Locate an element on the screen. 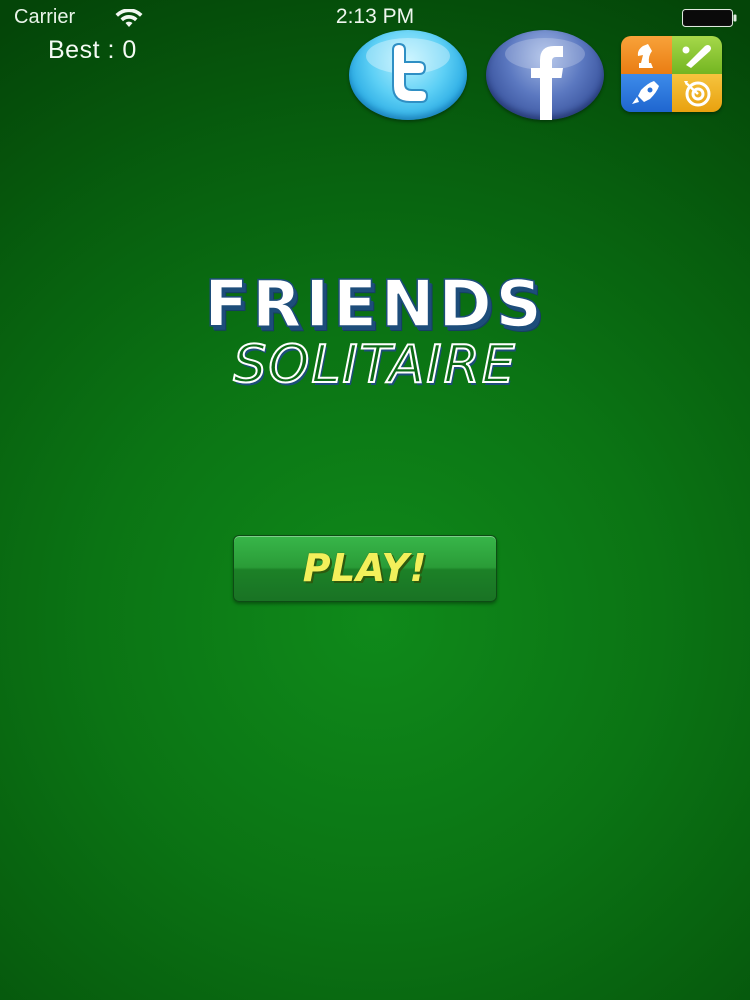 Image resolution: width=750 pixels, height=1000 pixels. twitter-button is located at coordinates (408, 75).